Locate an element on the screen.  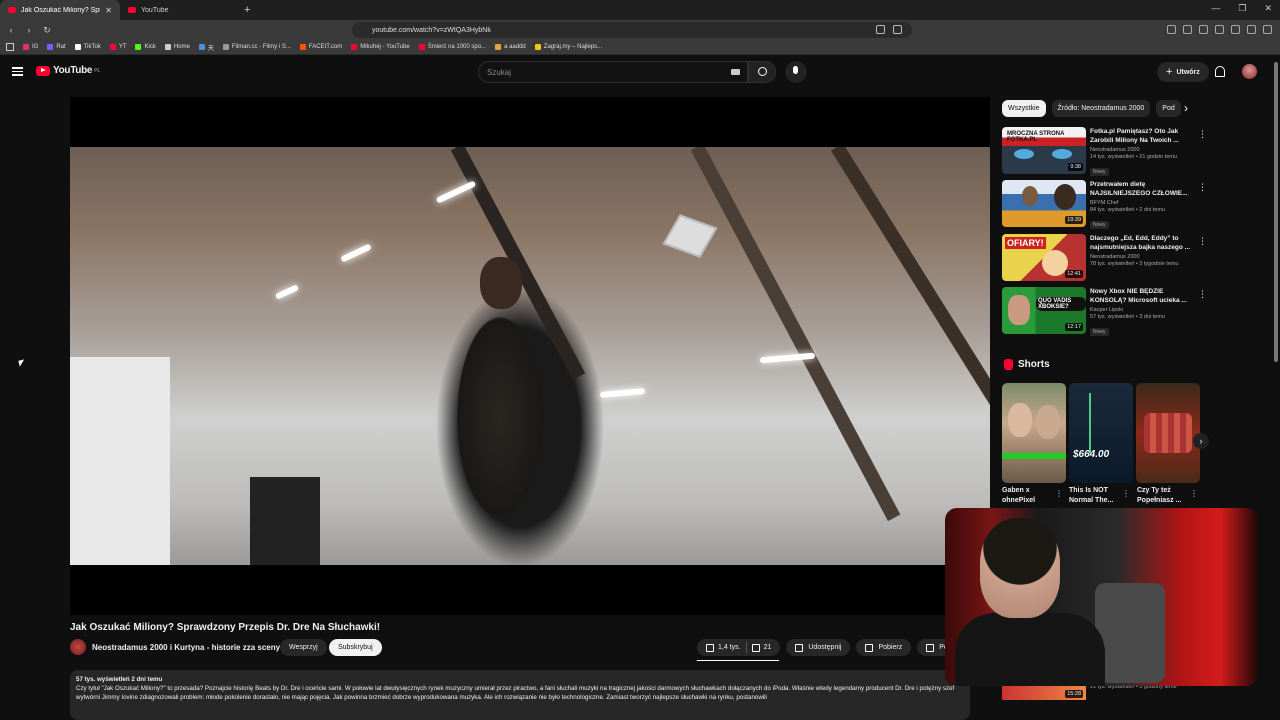
shorts-icon is located at coordinates (1008, 364).